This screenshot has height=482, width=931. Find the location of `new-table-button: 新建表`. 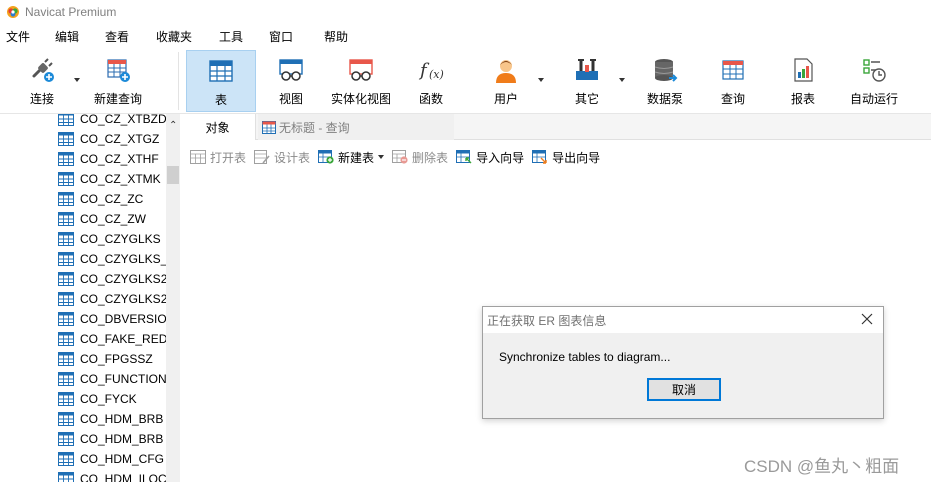

new-table-button: 新建表 is located at coordinates (351, 157).